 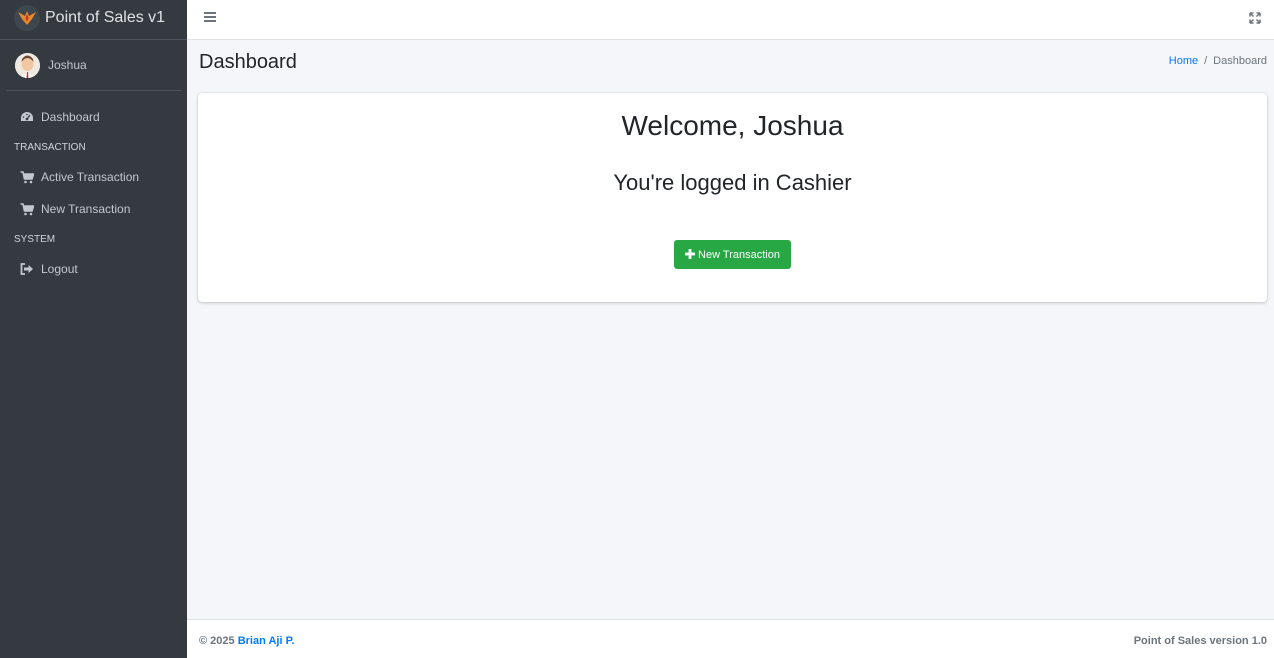 What do you see at coordinates (70, 117) in the screenshot?
I see `sidebar-item-label: Dashboard` at bounding box center [70, 117].